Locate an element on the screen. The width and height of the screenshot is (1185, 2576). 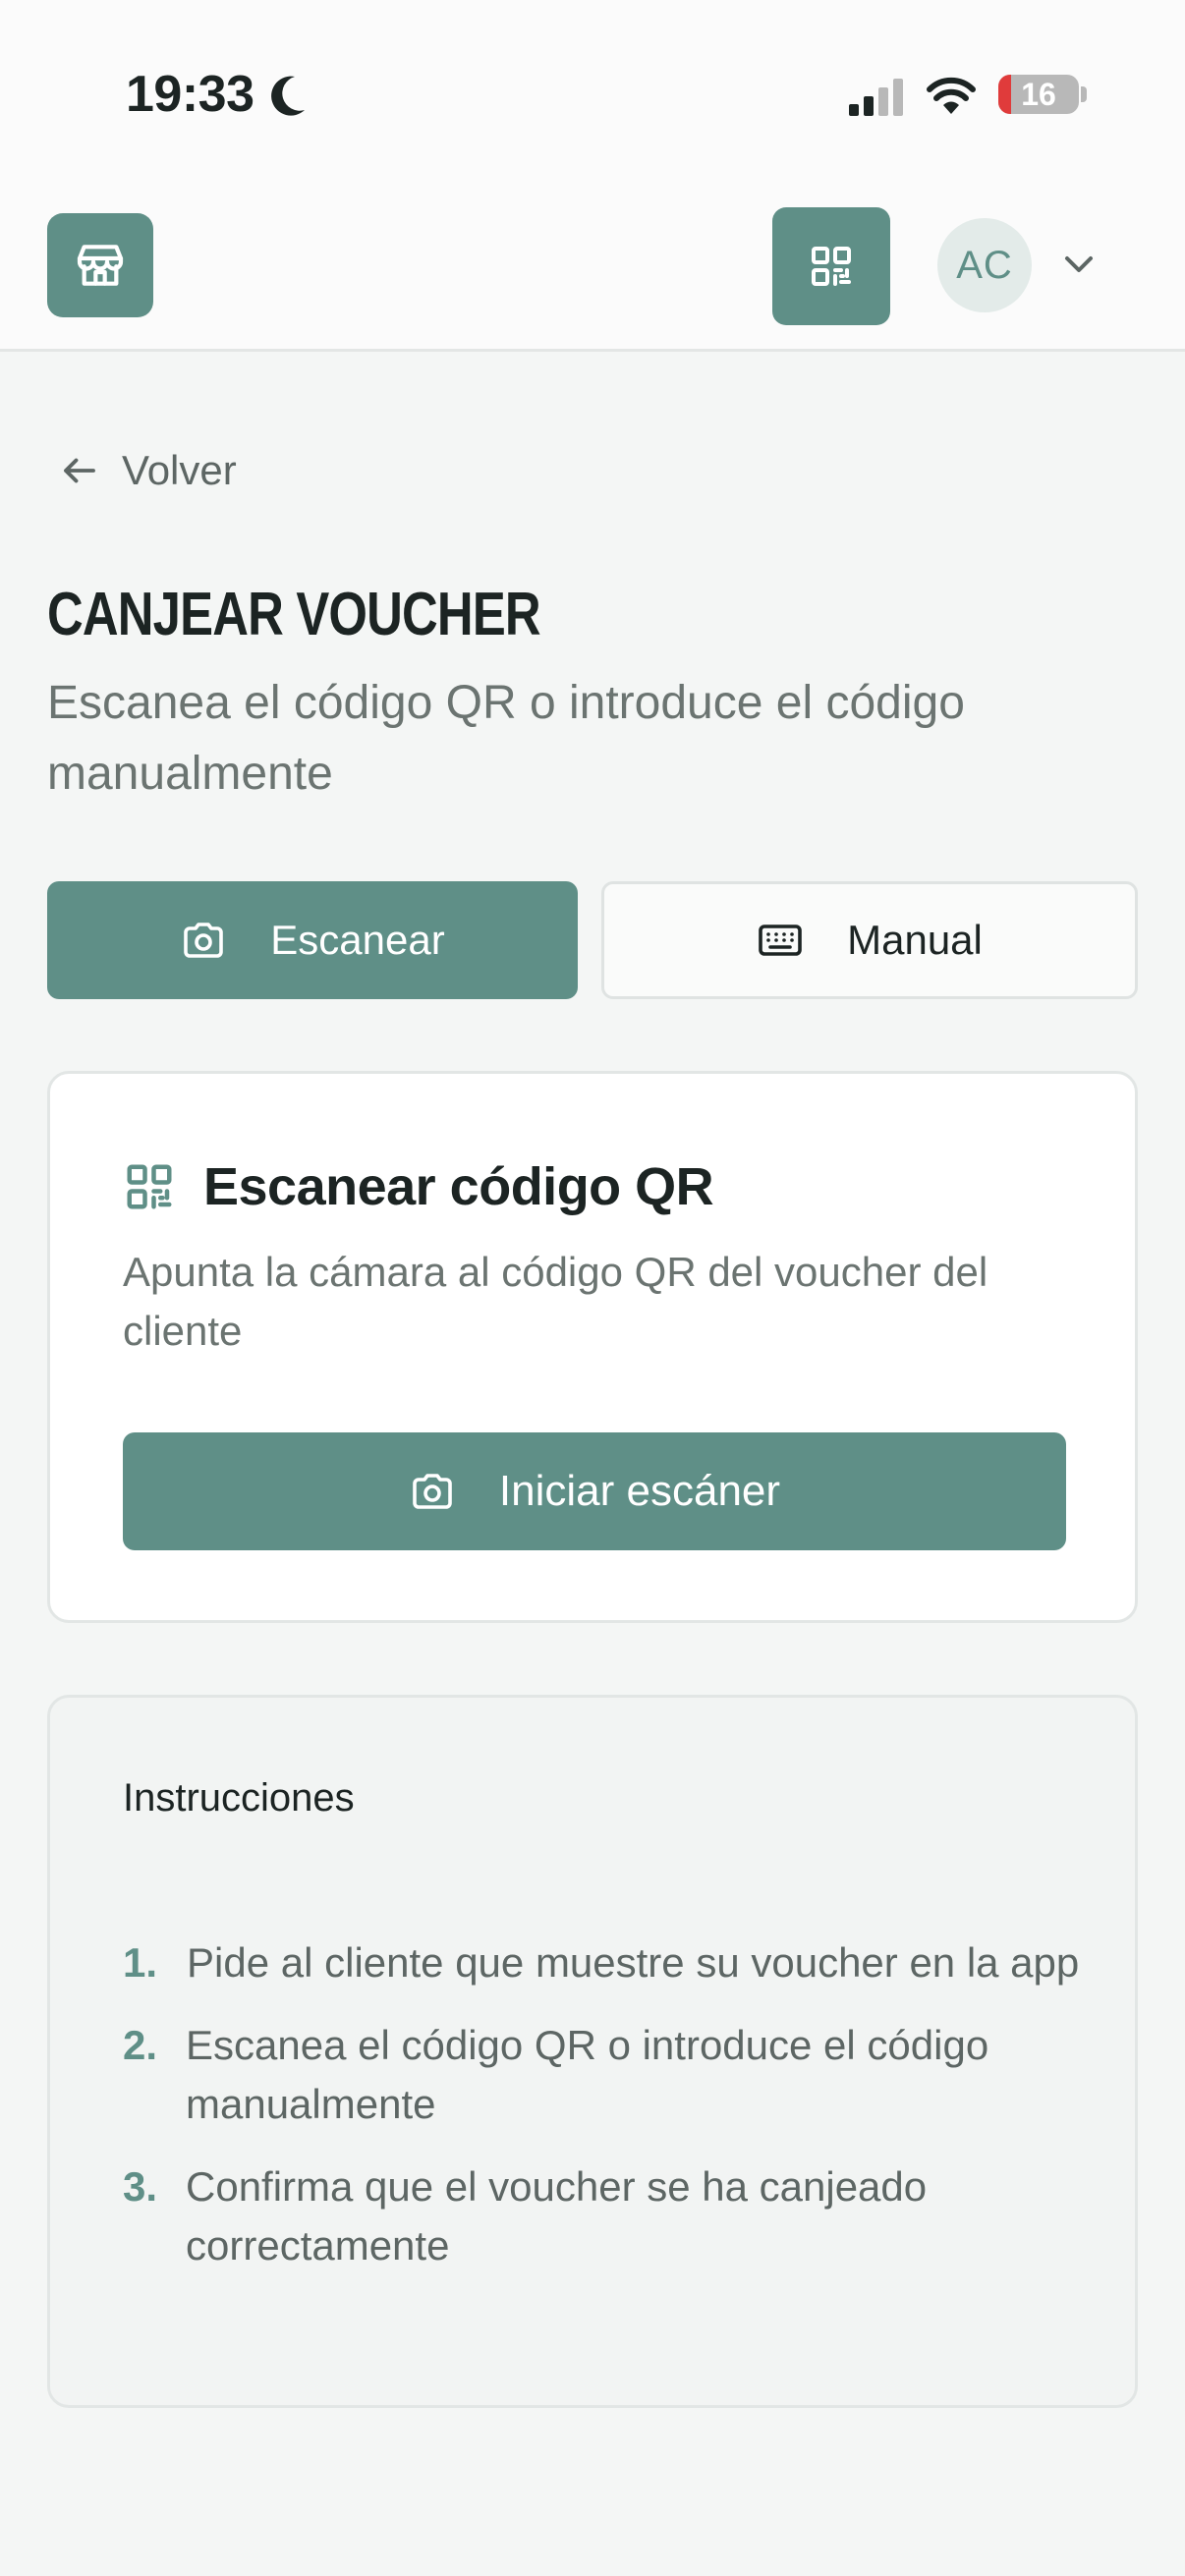
store-icon is located at coordinates (100, 265).